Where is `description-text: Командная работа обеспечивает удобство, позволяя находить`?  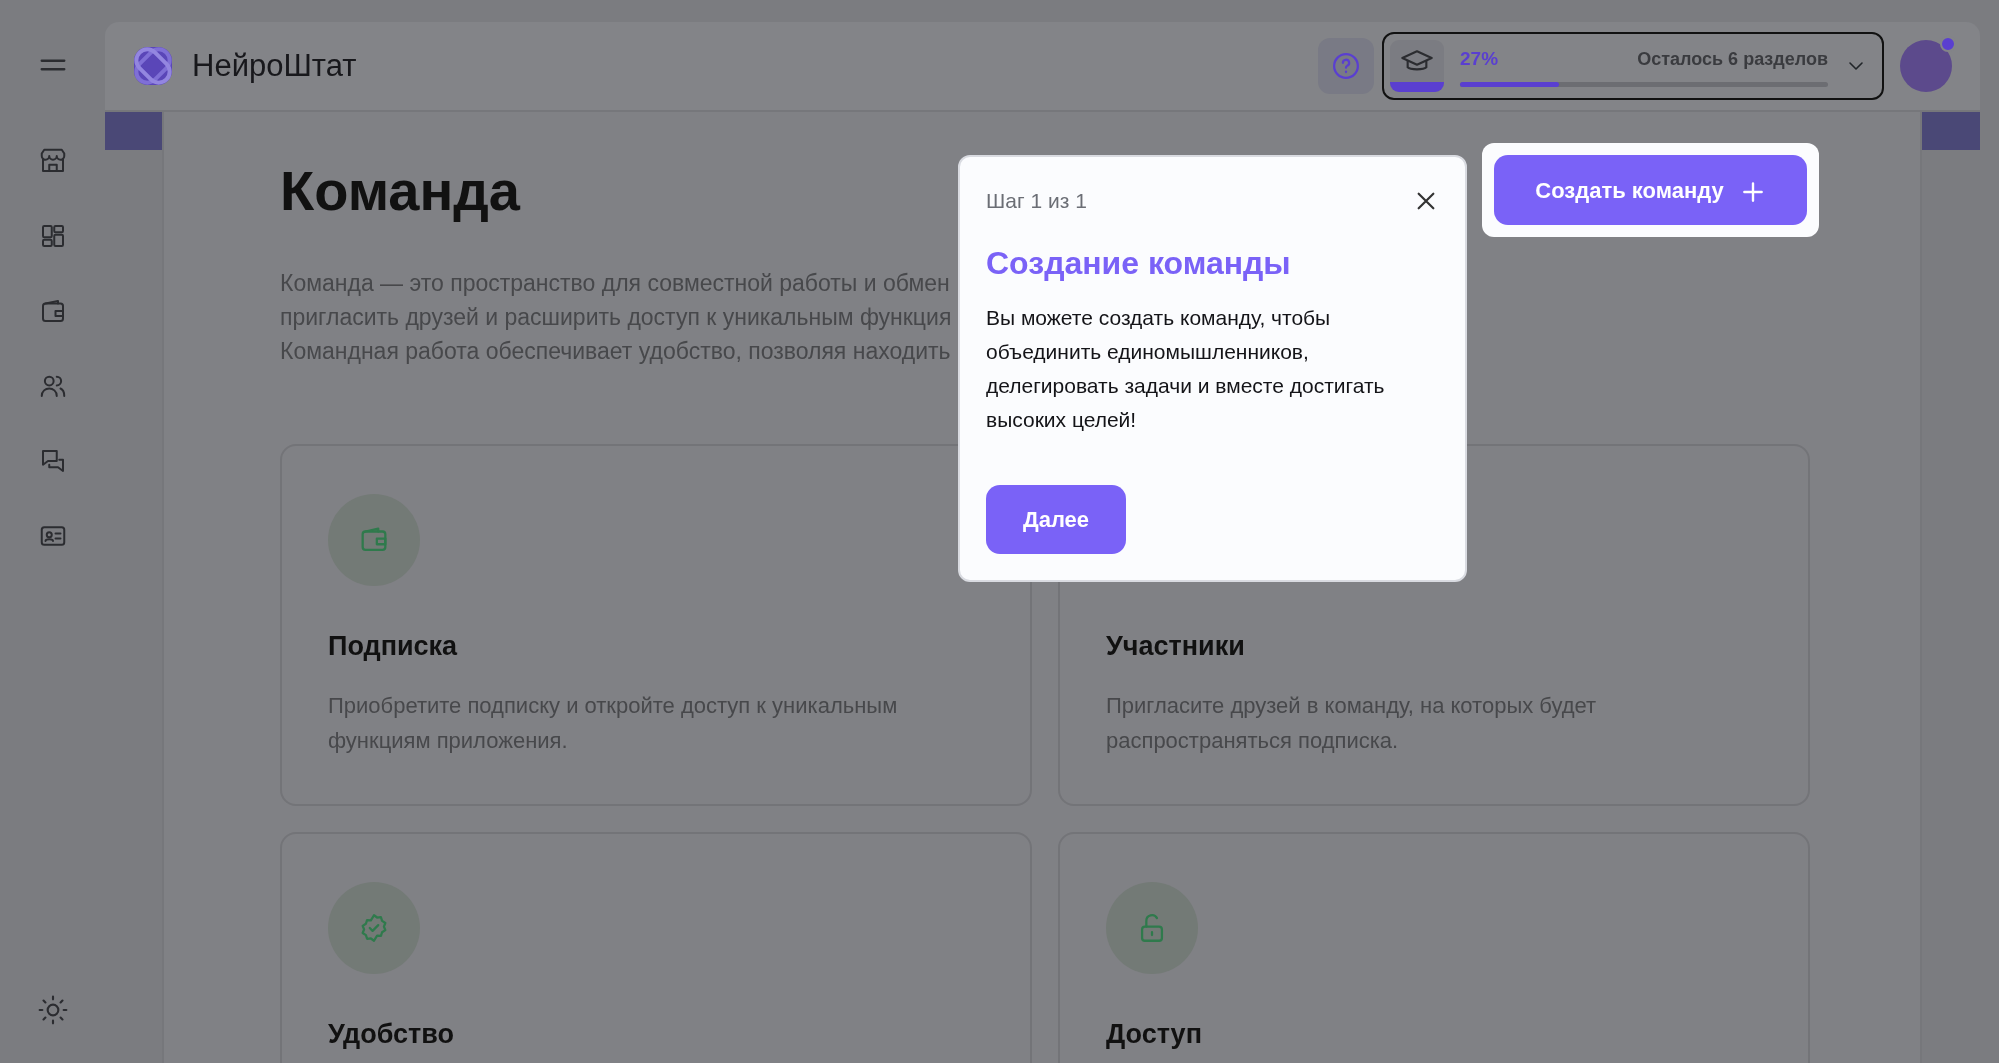
description-text: Командная работа обеспечивает удобство, позволяя находить is located at coordinates (615, 351).